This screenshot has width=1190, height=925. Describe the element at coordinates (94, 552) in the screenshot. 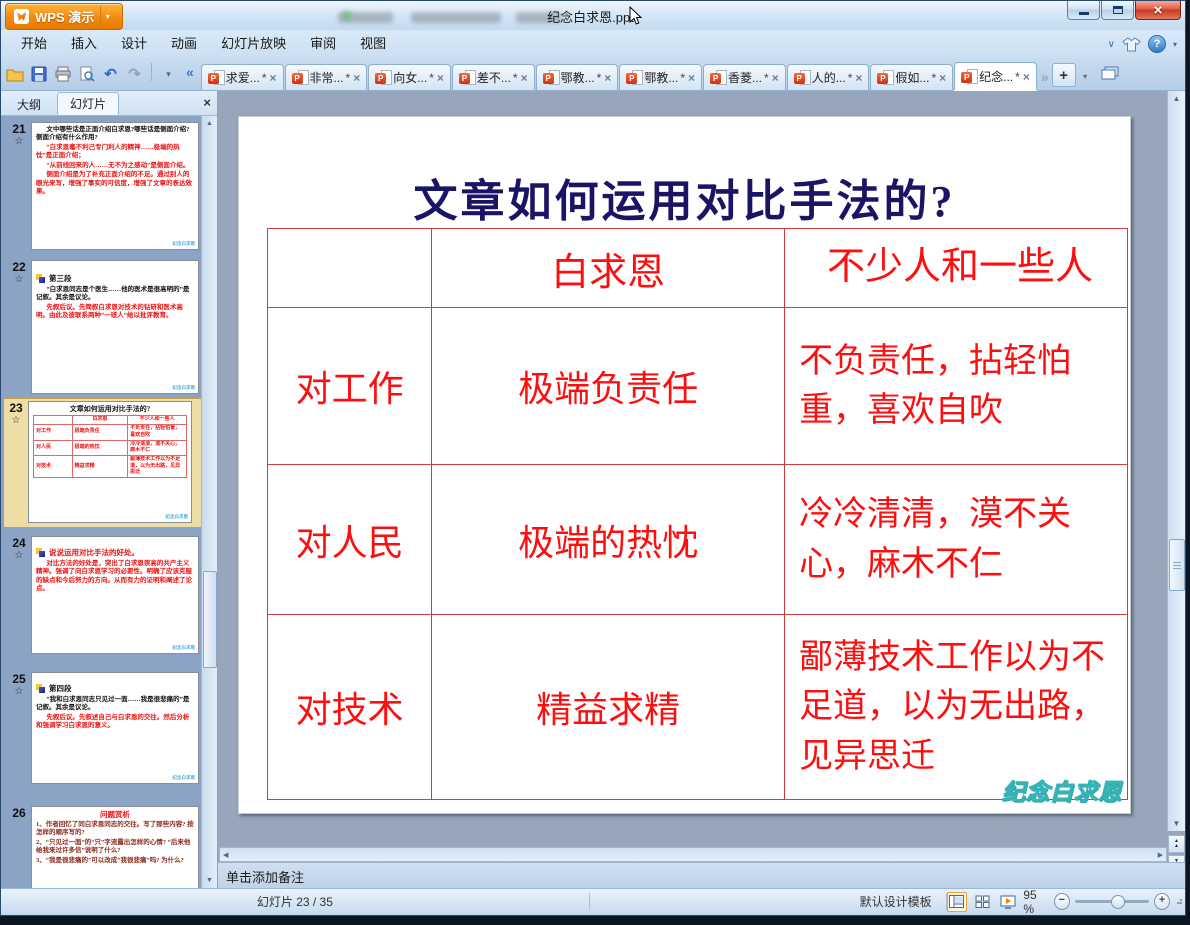

I see `thumb-title: 说说运用对比手法的好处。` at that location.